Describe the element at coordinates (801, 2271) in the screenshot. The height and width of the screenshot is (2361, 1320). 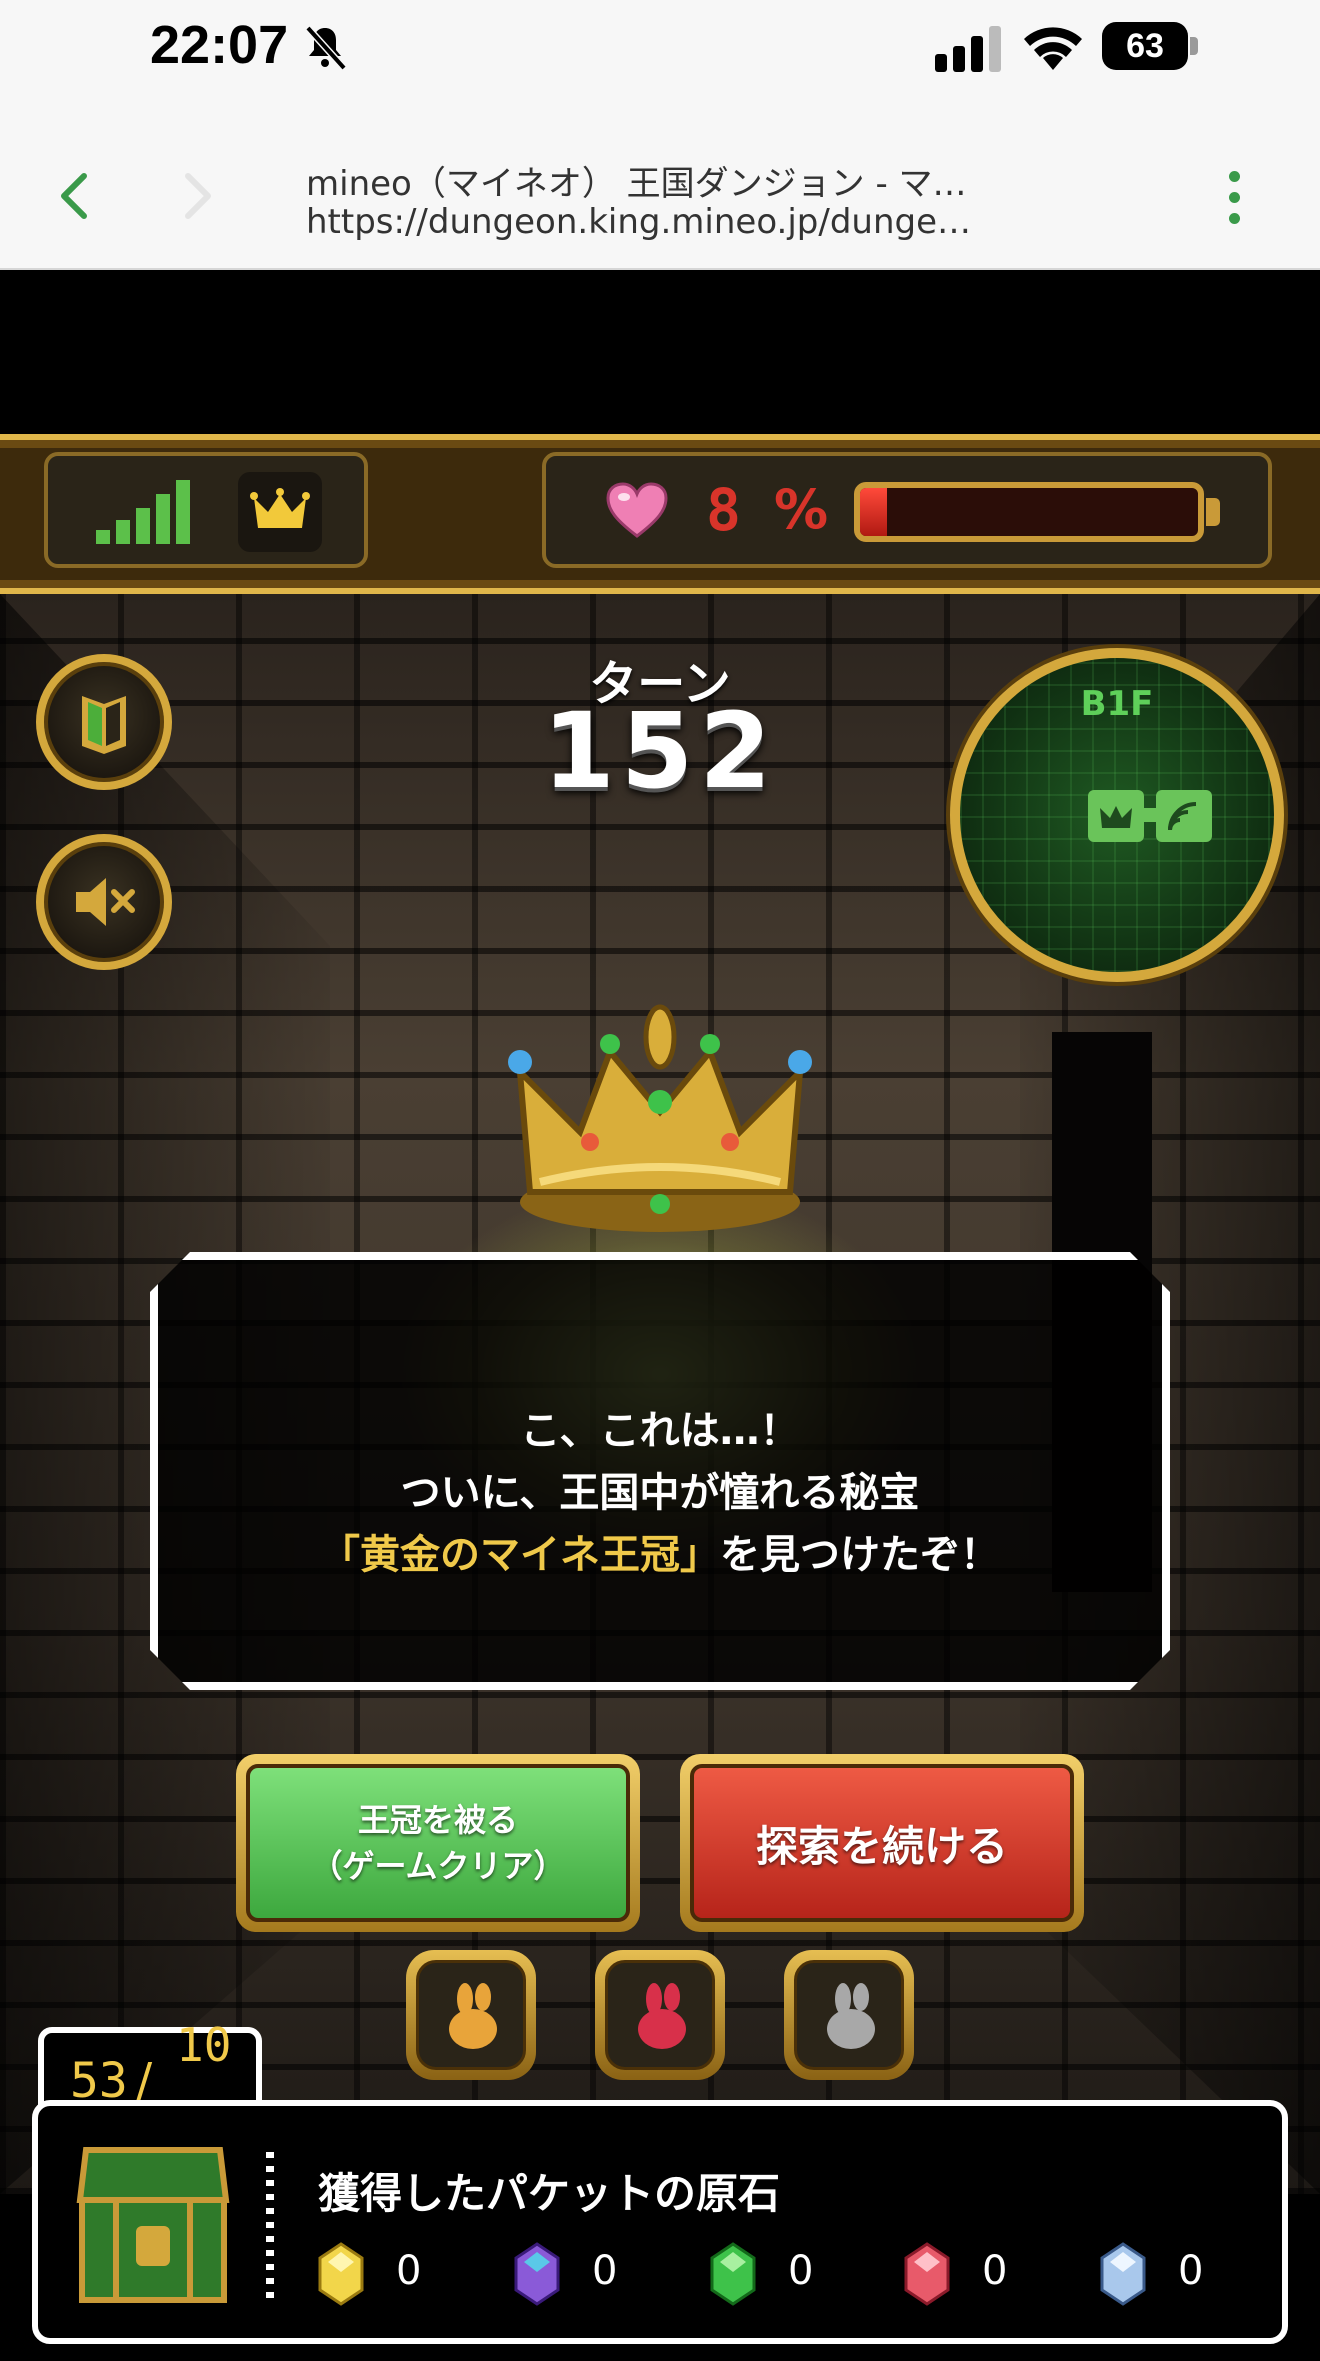
I see `gem-green-count: 0` at that location.